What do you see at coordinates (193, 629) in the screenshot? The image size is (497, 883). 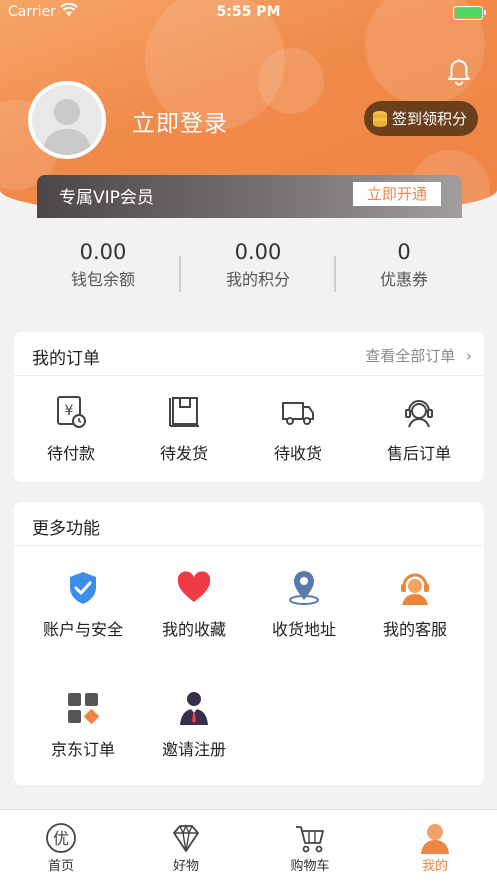 I see `function-item-label: 我的收藏` at bounding box center [193, 629].